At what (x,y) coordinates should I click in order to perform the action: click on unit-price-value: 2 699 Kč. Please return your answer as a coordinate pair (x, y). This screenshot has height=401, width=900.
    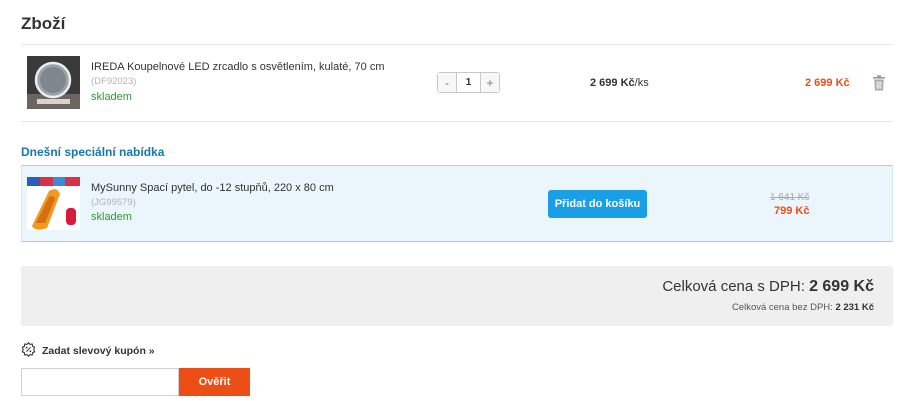
    Looking at the image, I should click on (612, 83).